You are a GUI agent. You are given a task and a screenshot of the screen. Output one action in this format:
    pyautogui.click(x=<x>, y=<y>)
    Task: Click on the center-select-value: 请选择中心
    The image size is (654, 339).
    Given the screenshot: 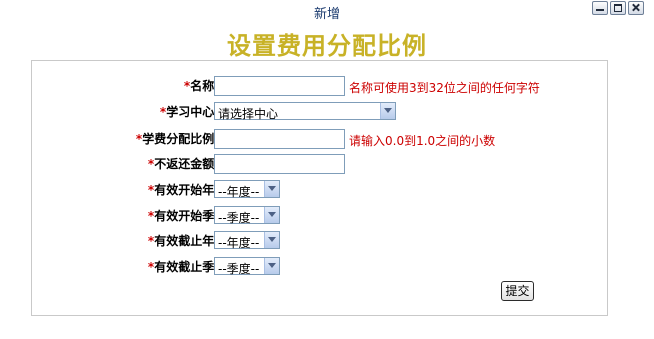 What is the action you would take?
    pyautogui.click(x=248, y=114)
    